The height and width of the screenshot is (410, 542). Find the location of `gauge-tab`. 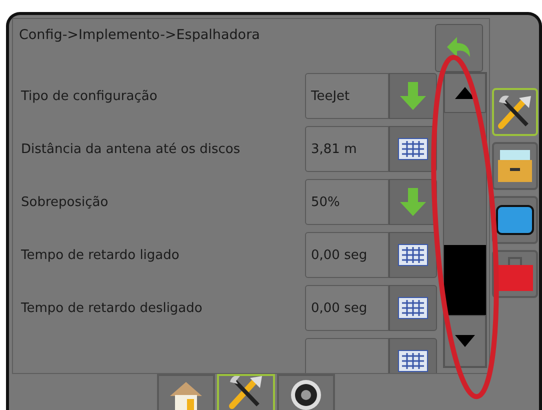

gauge-tab is located at coordinates (305, 392).